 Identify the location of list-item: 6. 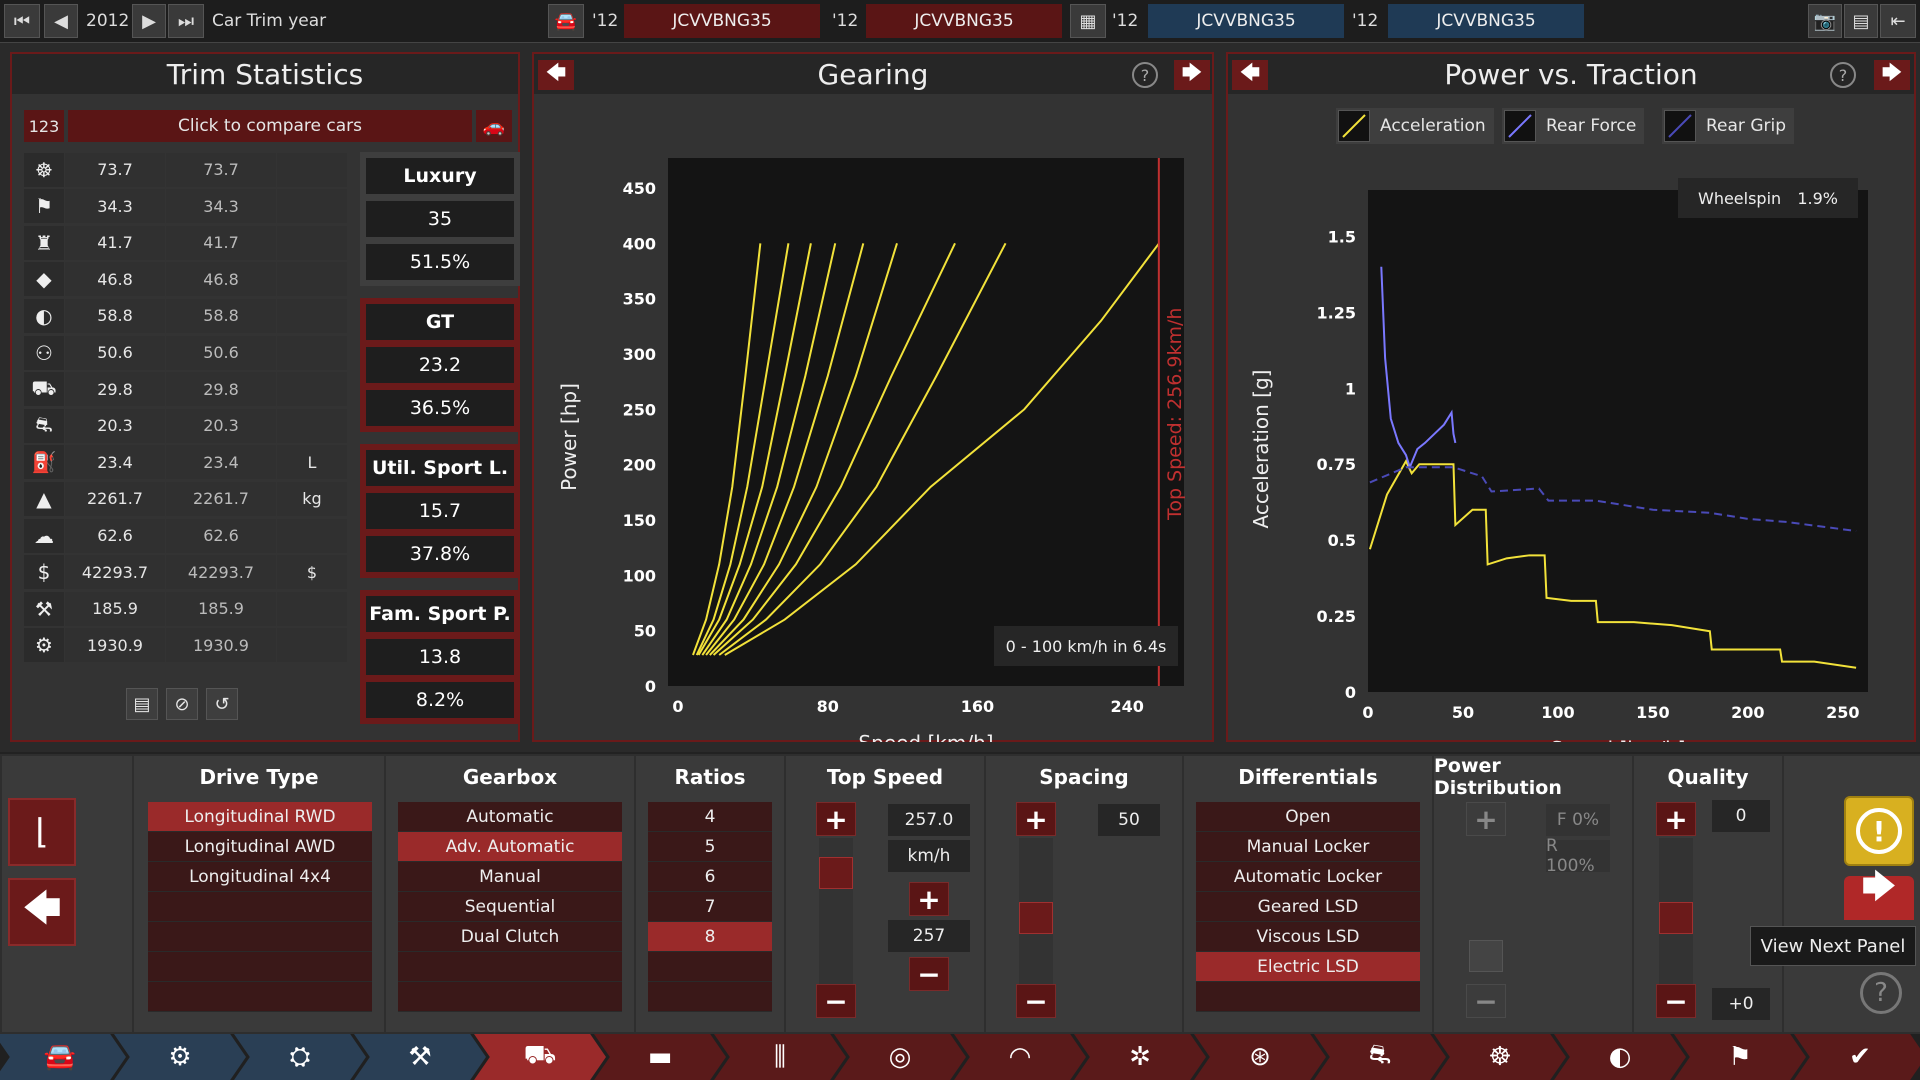
(710, 877).